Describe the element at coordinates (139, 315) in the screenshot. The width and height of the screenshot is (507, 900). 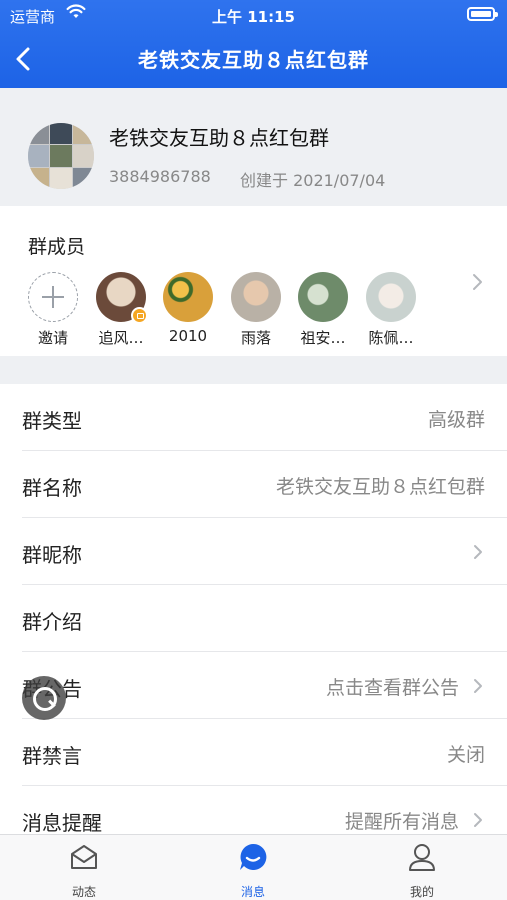
I see `lock-badge-icon` at that location.